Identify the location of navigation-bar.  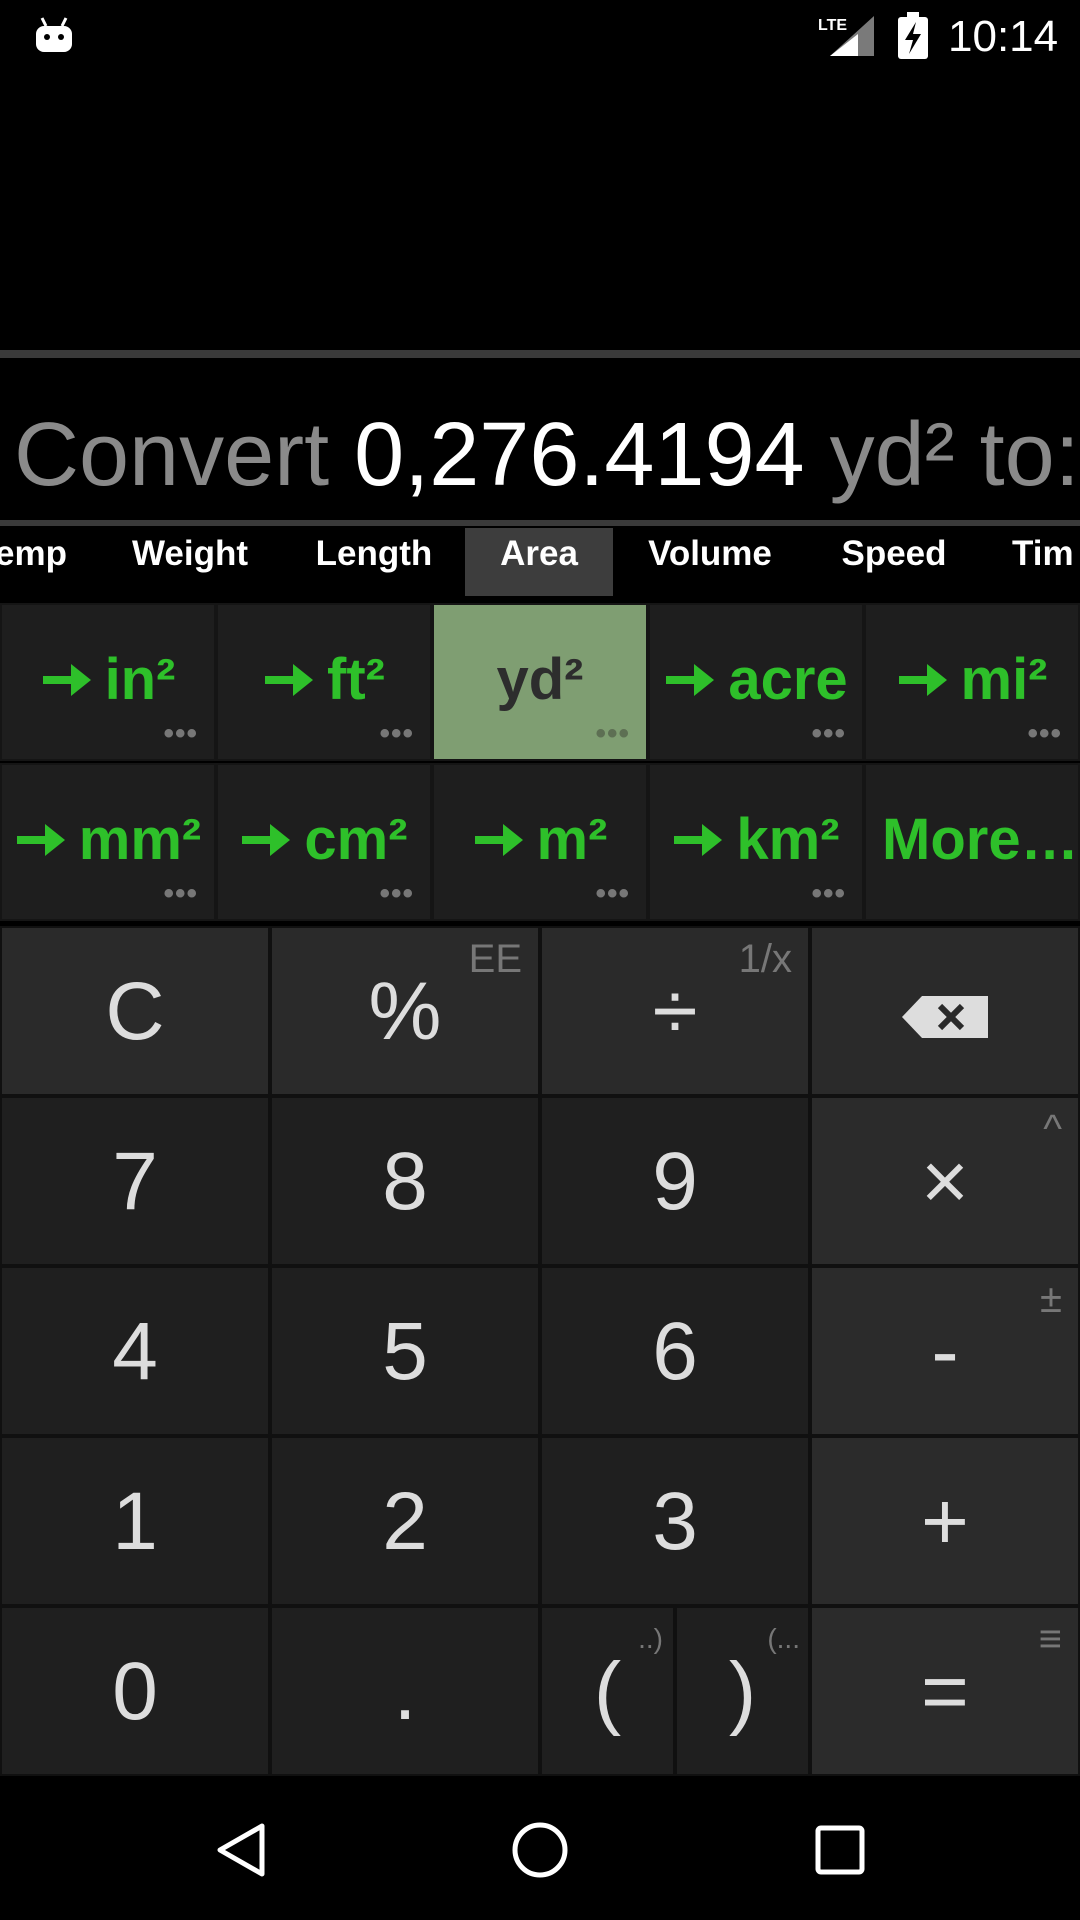
(540, 1848).